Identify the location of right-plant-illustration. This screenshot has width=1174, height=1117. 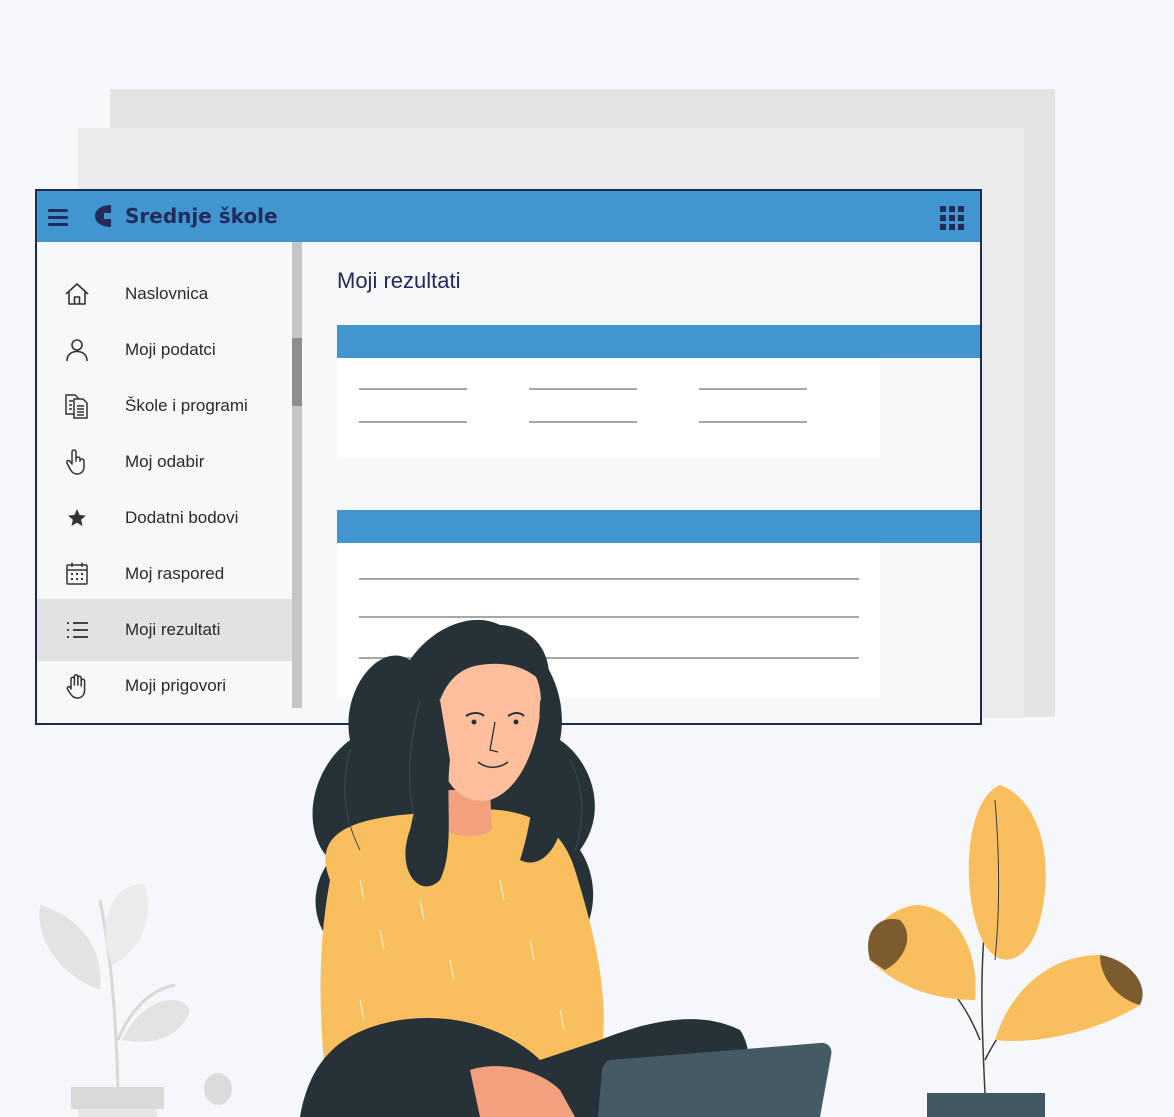
(1005, 951).